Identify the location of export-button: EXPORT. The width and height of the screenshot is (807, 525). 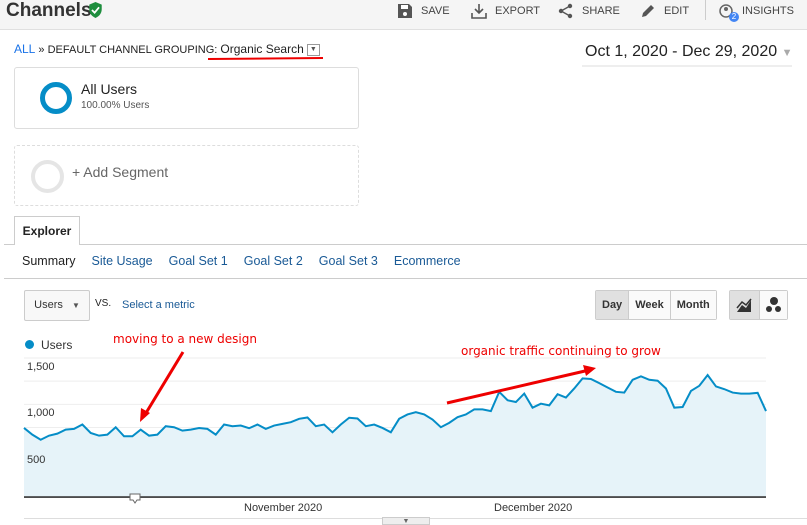
(505, 11).